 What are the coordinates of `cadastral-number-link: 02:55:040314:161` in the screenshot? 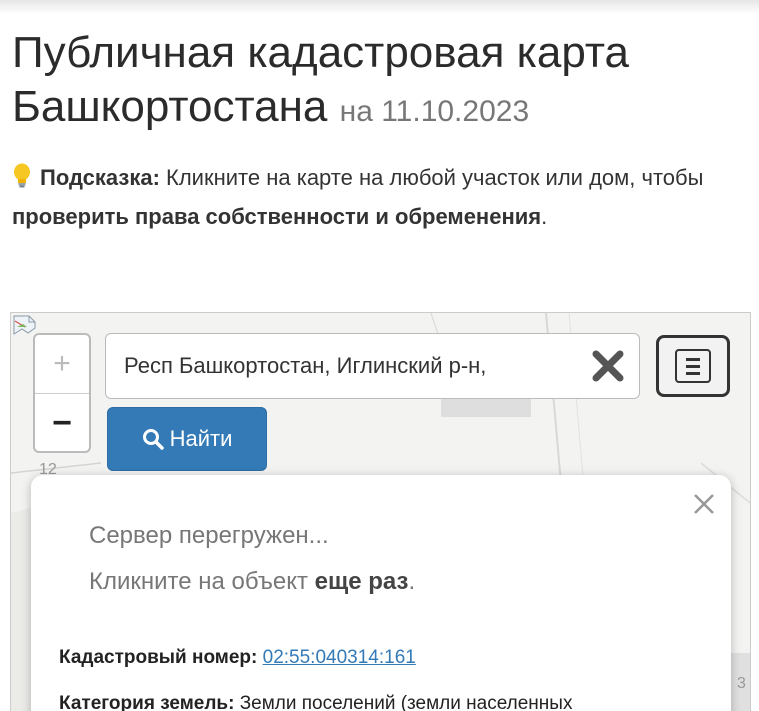 It's located at (339, 657).